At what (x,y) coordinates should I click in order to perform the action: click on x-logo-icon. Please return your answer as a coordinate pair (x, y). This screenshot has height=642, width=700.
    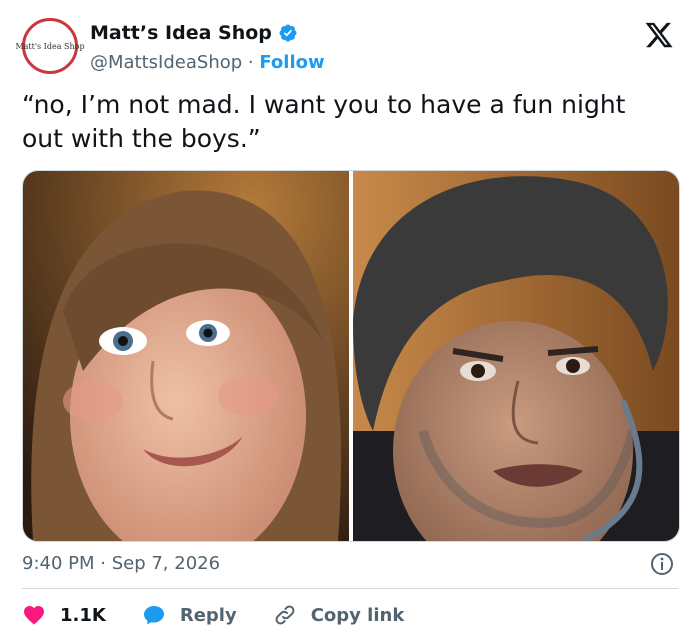
    Looking at the image, I should click on (659, 35).